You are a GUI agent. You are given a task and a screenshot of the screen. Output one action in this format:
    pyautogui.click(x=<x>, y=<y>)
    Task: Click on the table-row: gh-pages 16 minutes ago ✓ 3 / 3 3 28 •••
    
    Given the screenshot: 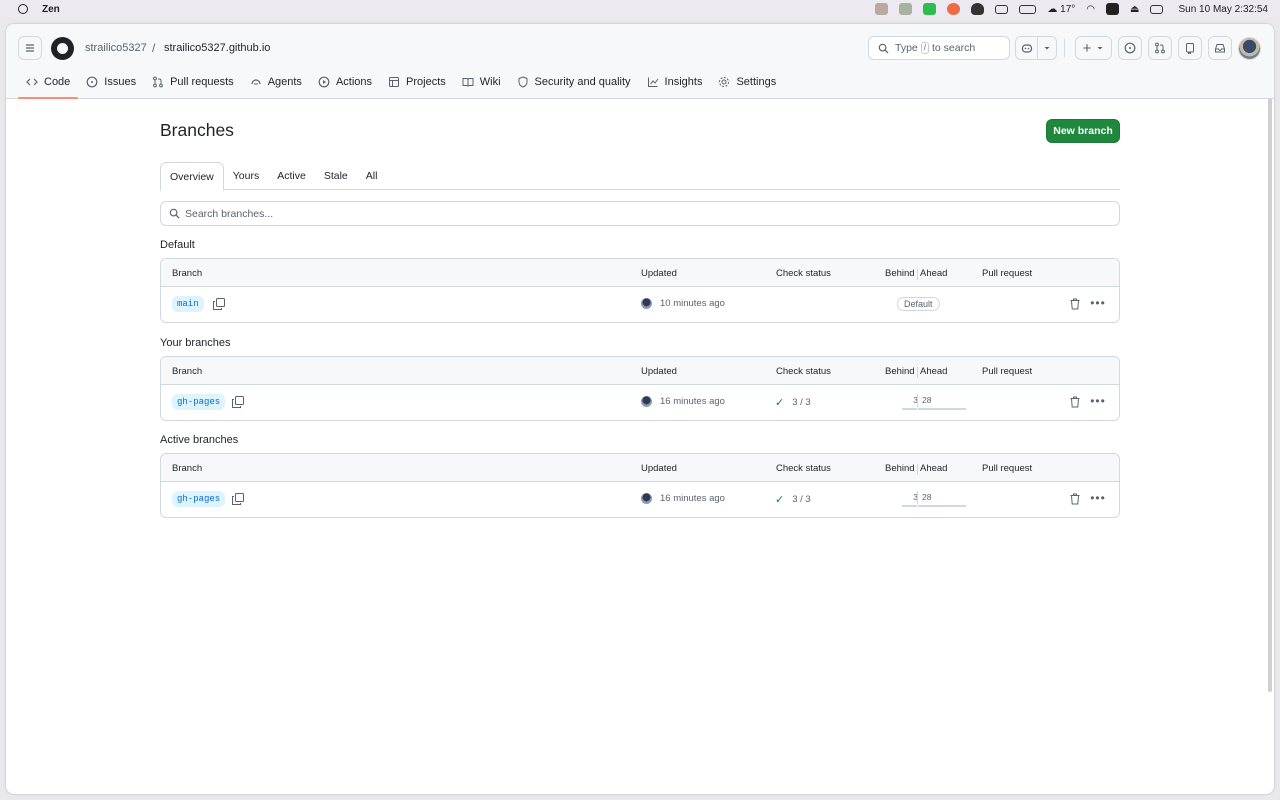 What is the action you would take?
    pyautogui.click(x=640, y=402)
    